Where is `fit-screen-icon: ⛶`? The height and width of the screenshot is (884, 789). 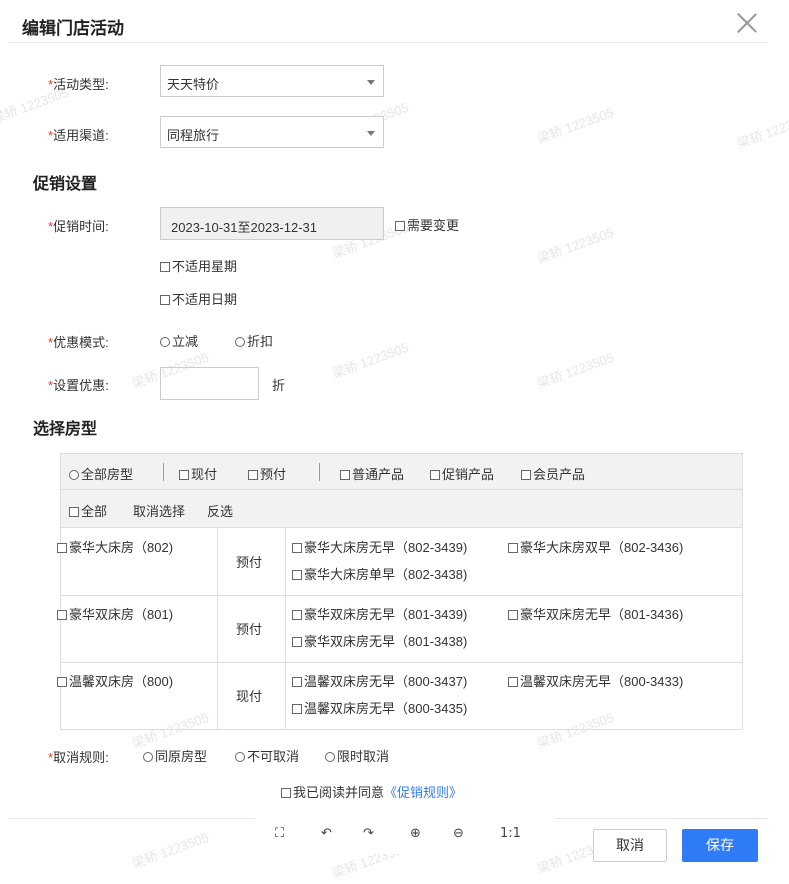
fit-screen-icon: ⛶ is located at coordinates (279, 833).